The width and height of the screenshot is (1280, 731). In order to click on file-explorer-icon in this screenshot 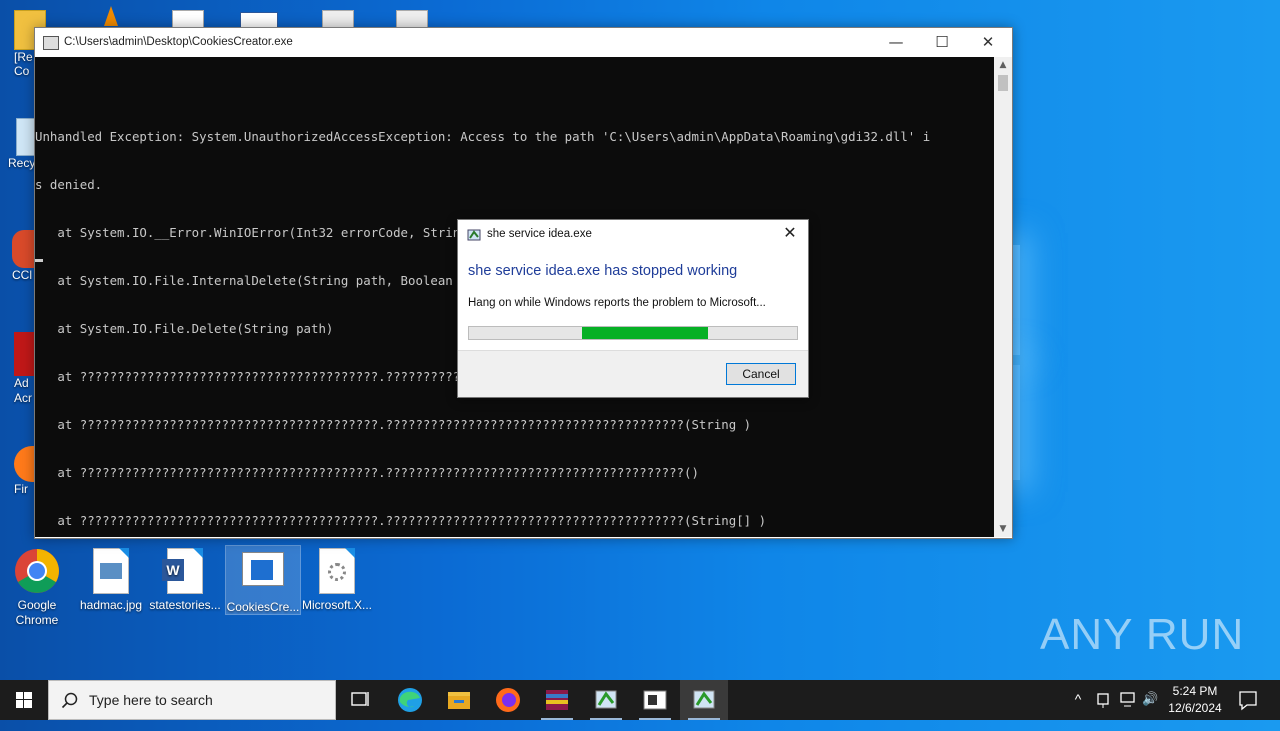, I will do `click(459, 700)`.